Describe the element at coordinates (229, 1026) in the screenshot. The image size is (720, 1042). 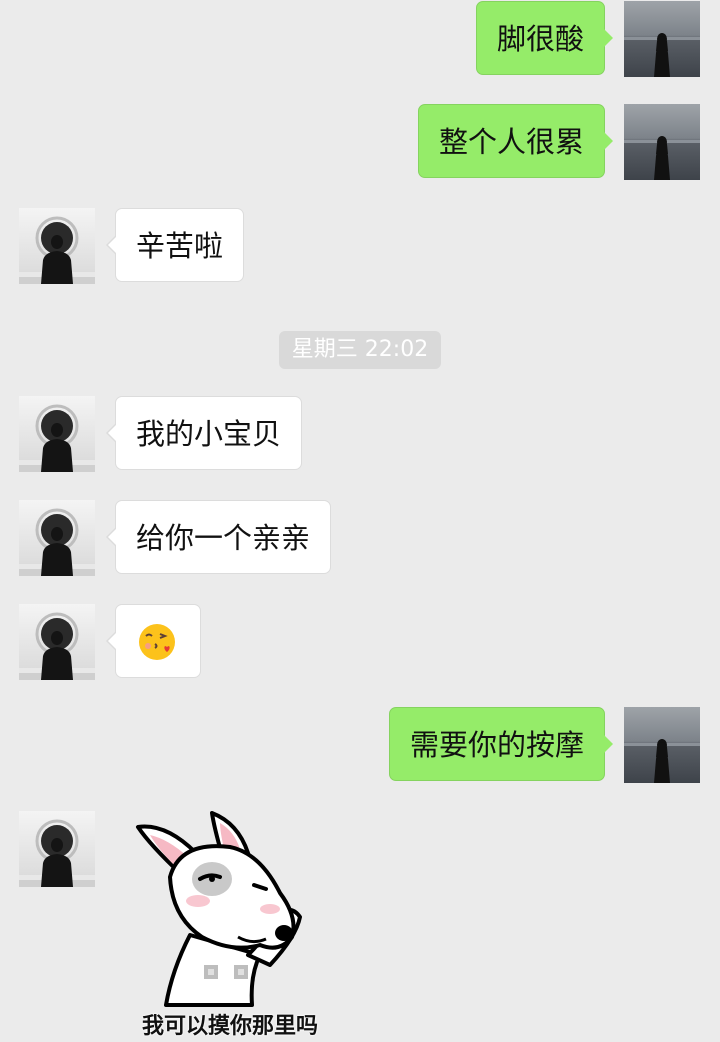
I see `sticker-caption: 我可以摸你那里吗` at that location.